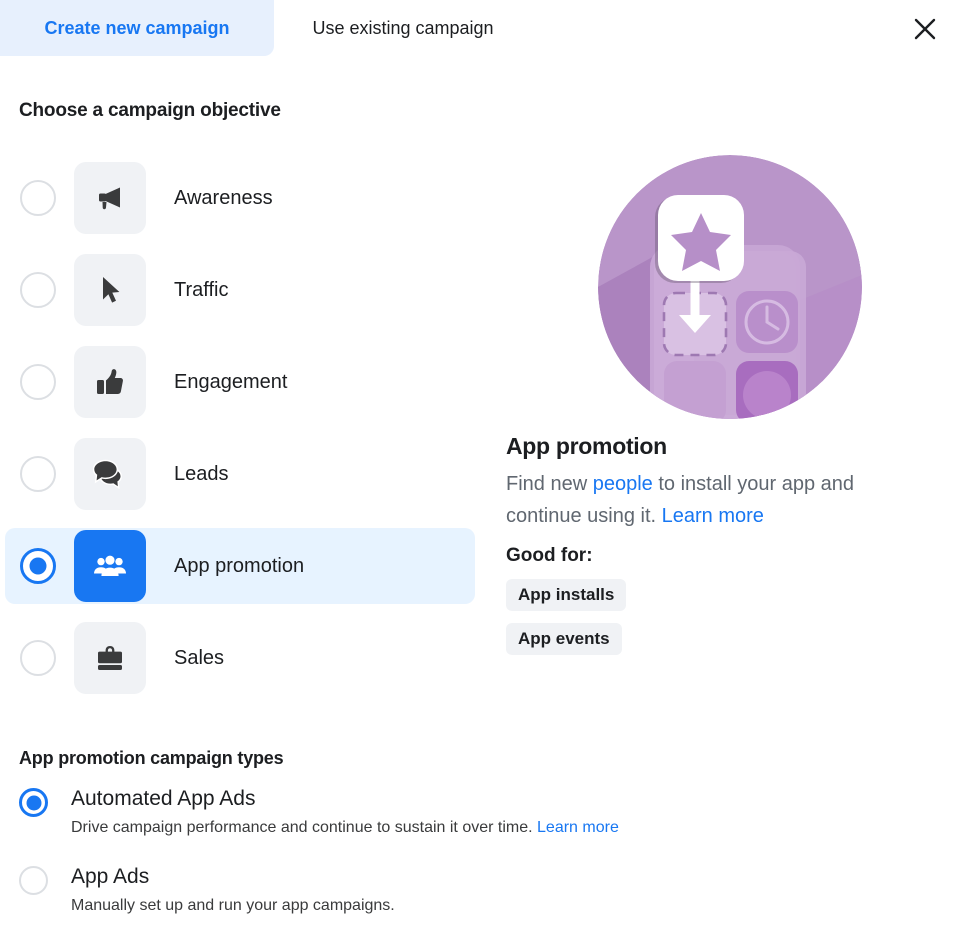  I want to click on cursor-arrow-icon, so click(110, 290).